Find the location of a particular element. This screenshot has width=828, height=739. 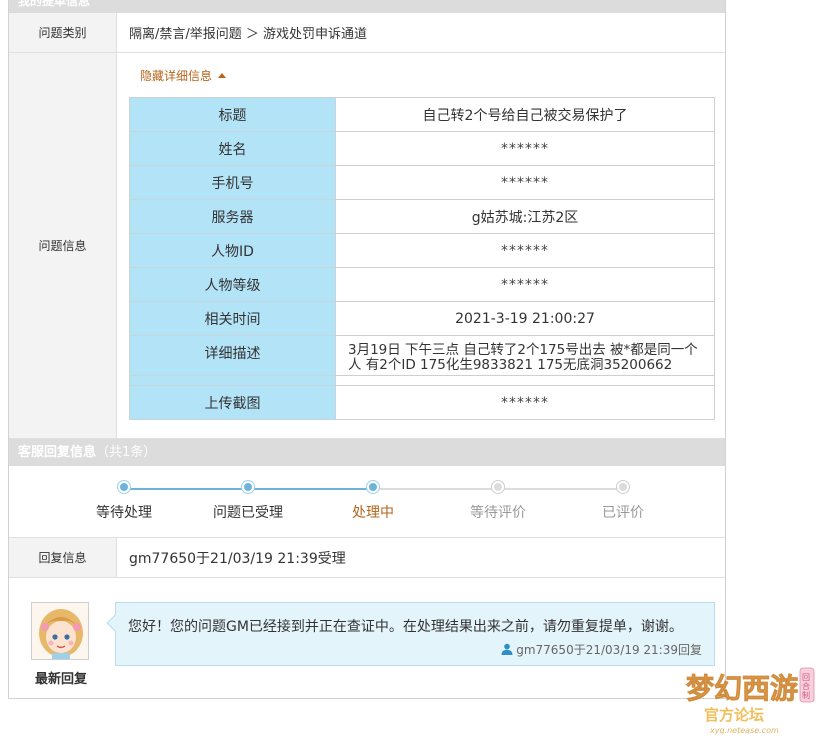

detail-key: 详细描述 is located at coordinates (232, 355).